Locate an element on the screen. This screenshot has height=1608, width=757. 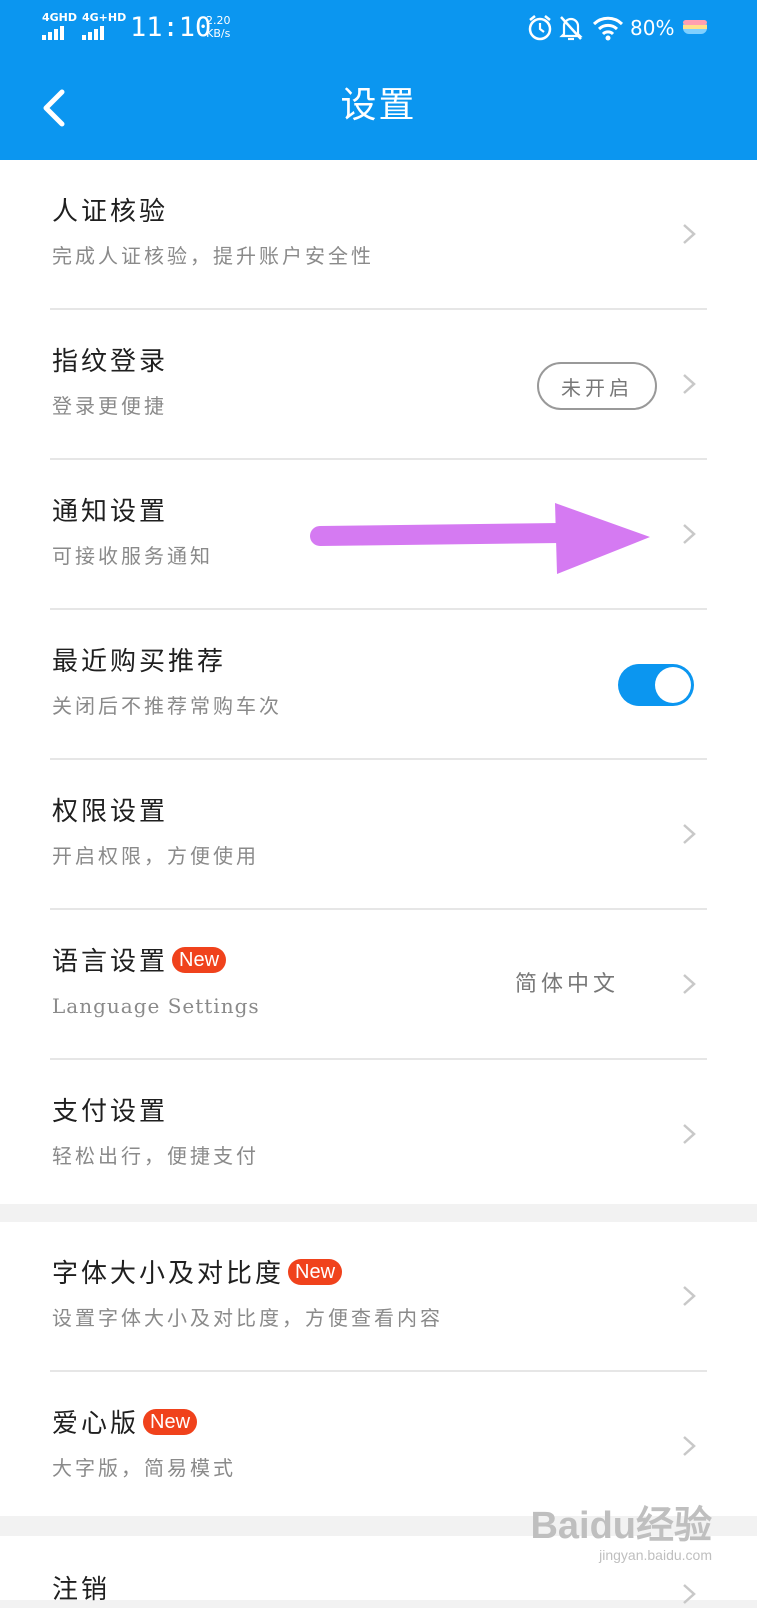
setting-title-wrap: 语言设置 New is located at coordinates (139, 962).